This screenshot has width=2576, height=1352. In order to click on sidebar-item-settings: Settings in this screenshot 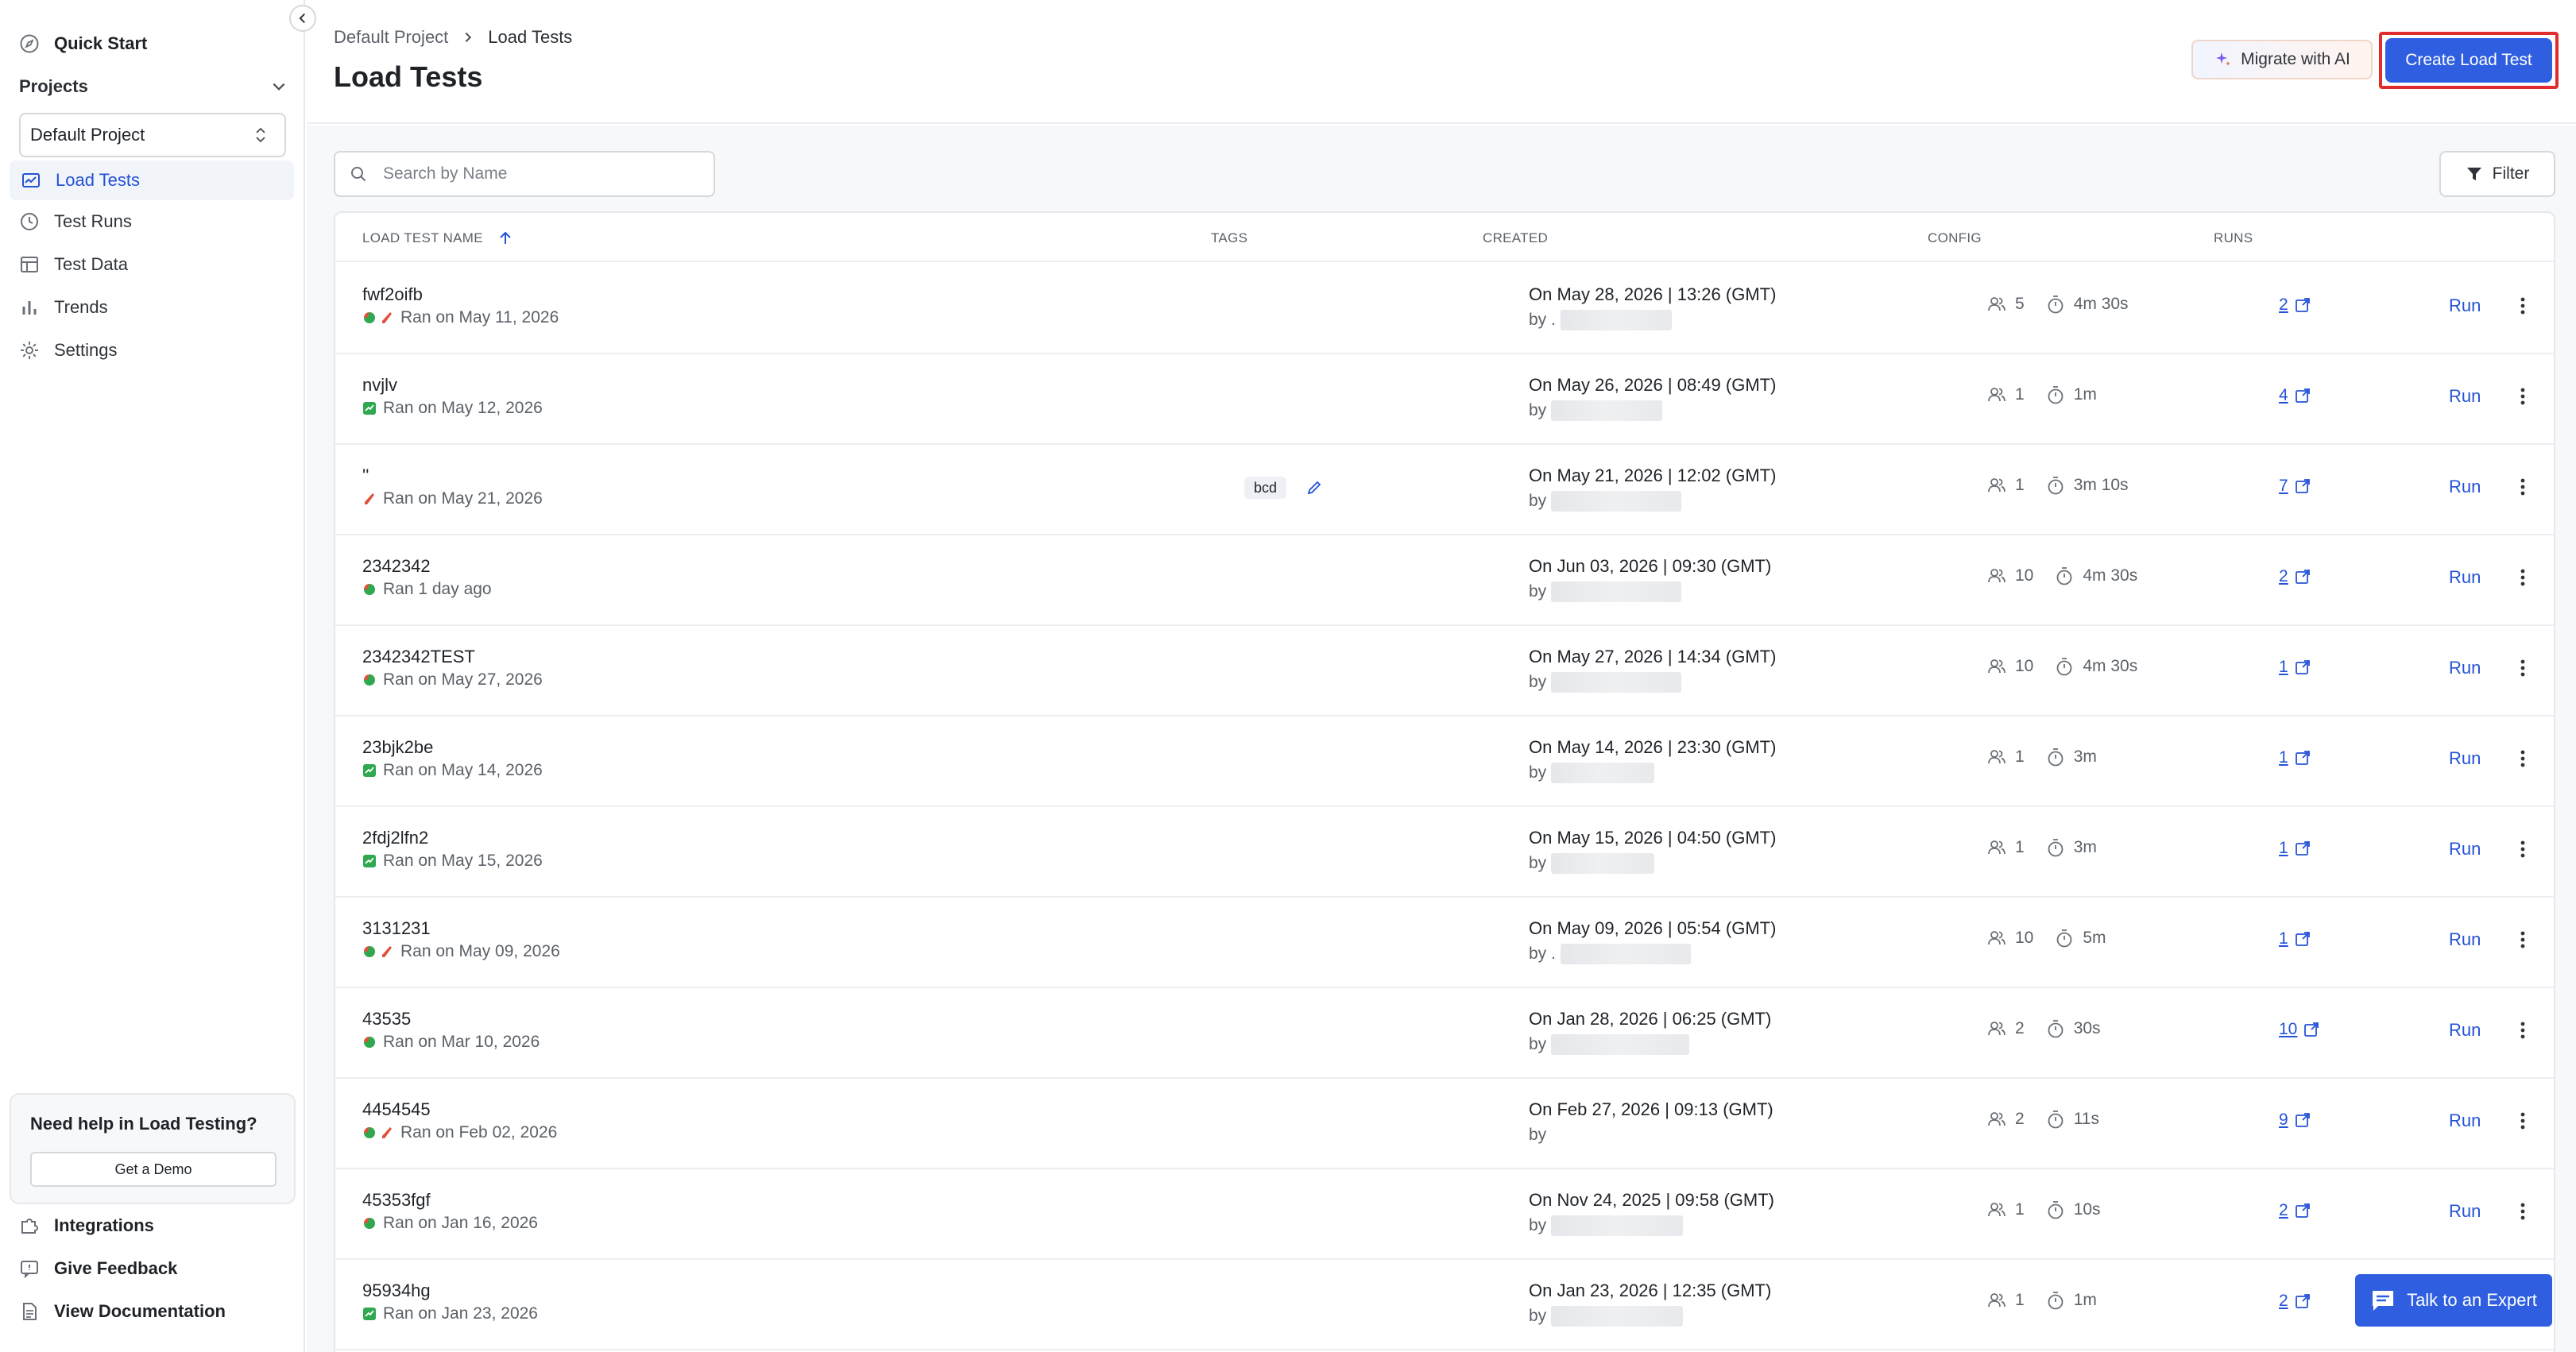, I will do `click(68, 350)`.